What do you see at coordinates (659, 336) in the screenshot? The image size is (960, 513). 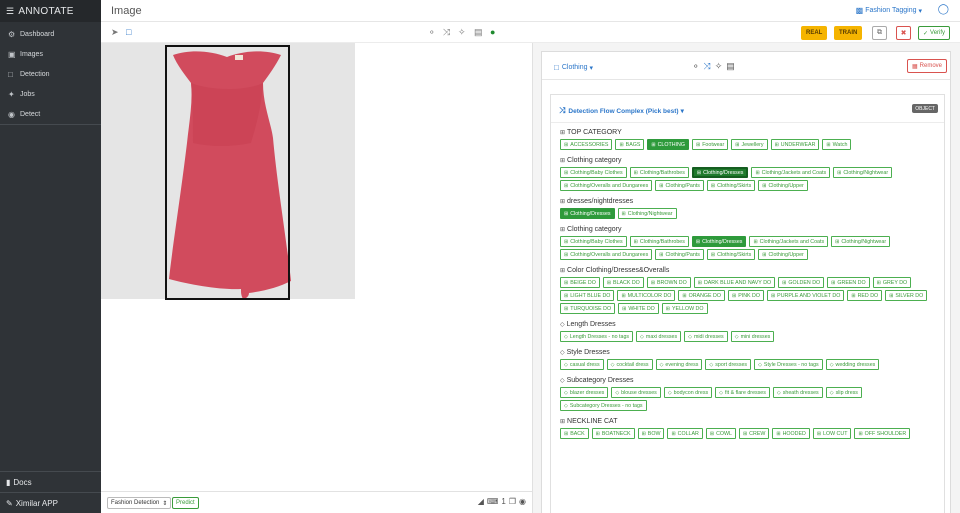 I see `tag-chip: ◇ maxi dresses` at bounding box center [659, 336].